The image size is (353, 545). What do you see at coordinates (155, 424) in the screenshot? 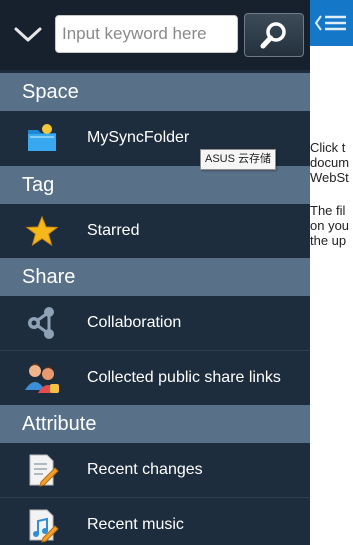
I see `section-header-attribute: Attribute` at bounding box center [155, 424].